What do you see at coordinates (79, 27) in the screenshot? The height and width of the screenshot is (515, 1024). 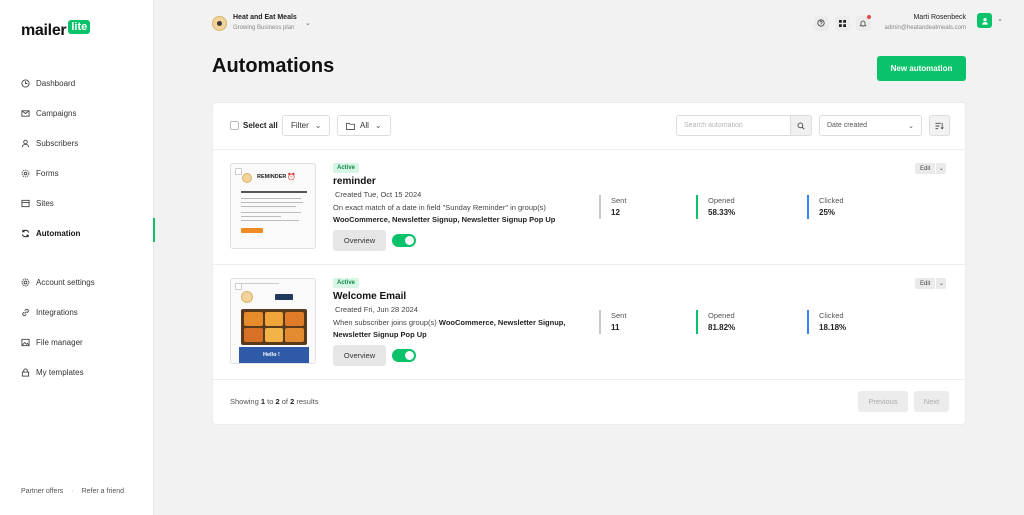 I see `logo-badge: lite` at bounding box center [79, 27].